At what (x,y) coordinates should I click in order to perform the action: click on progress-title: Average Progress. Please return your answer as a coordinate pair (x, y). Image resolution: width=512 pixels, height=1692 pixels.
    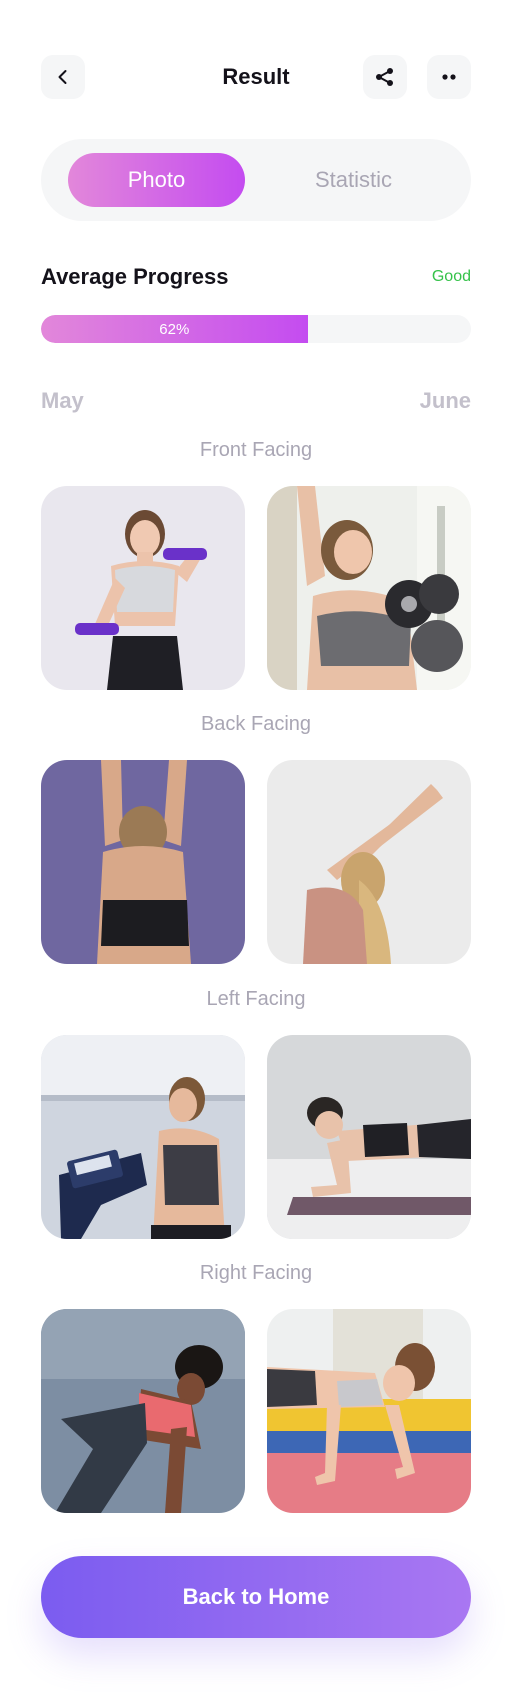
    Looking at the image, I should click on (135, 276).